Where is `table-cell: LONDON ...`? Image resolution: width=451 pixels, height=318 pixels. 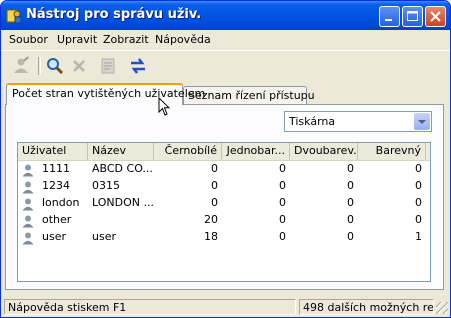 table-cell: LONDON ... is located at coordinates (123, 202).